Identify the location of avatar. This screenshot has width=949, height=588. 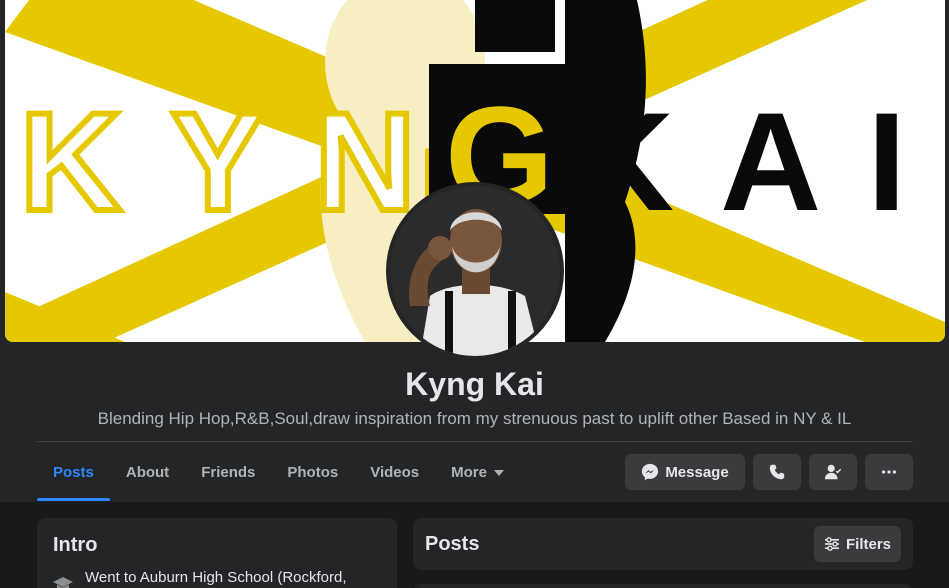
(475, 271).